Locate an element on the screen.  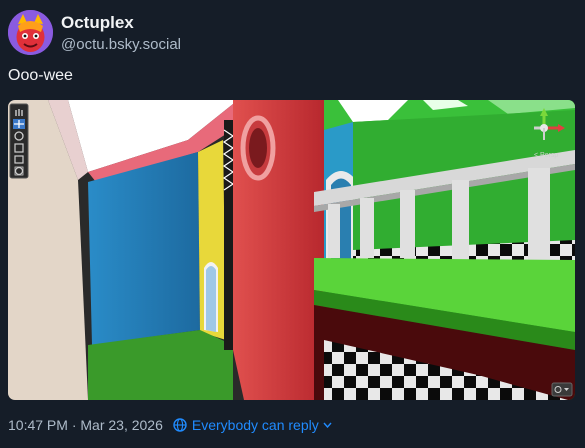
gizmo-label: < Persp is located at coordinates (546, 155).